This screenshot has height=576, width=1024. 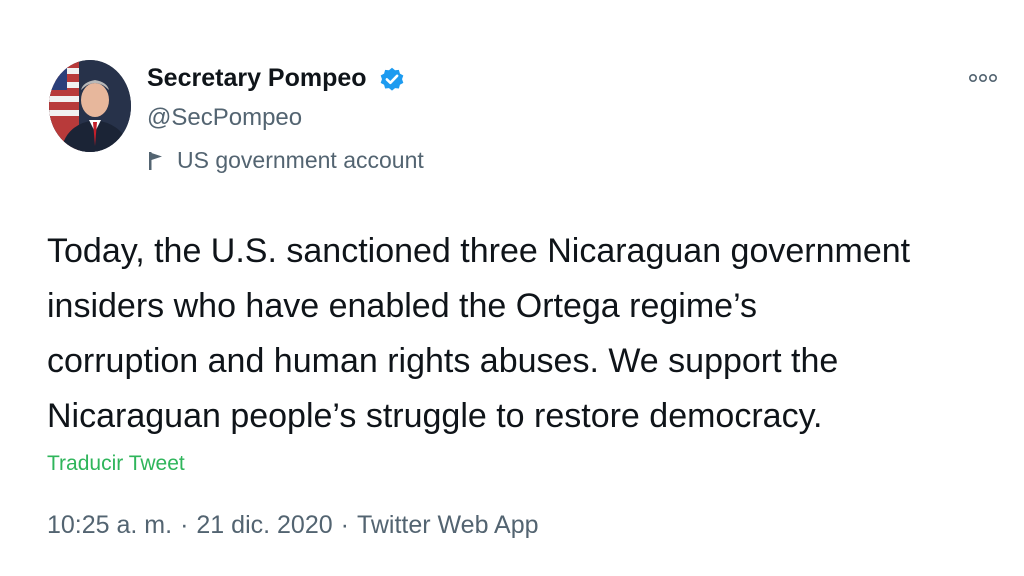 What do you see at coordinates (155, 160) in the screenshot?
I see `flag-icon` at bounding box center [155, 160].